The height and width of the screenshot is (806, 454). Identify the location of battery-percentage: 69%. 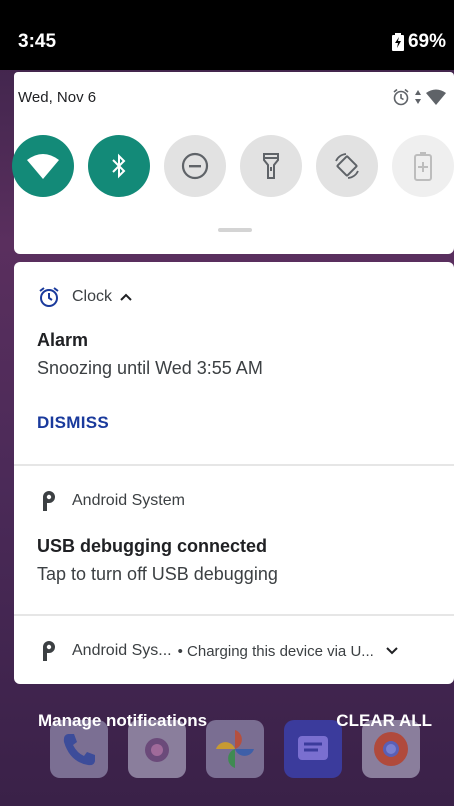
(426, 41).